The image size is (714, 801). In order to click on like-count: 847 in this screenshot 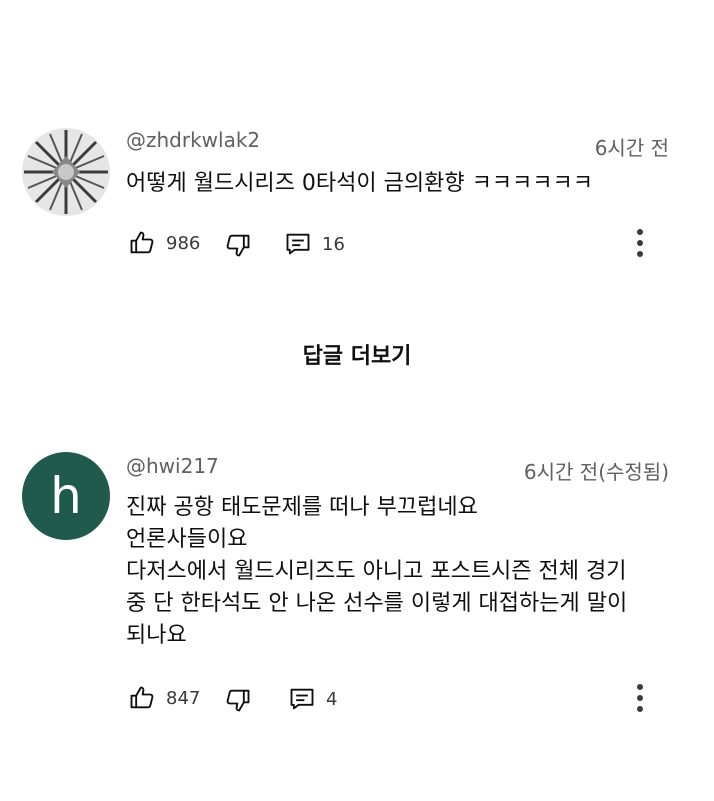, I will do `click(183, 698)`.